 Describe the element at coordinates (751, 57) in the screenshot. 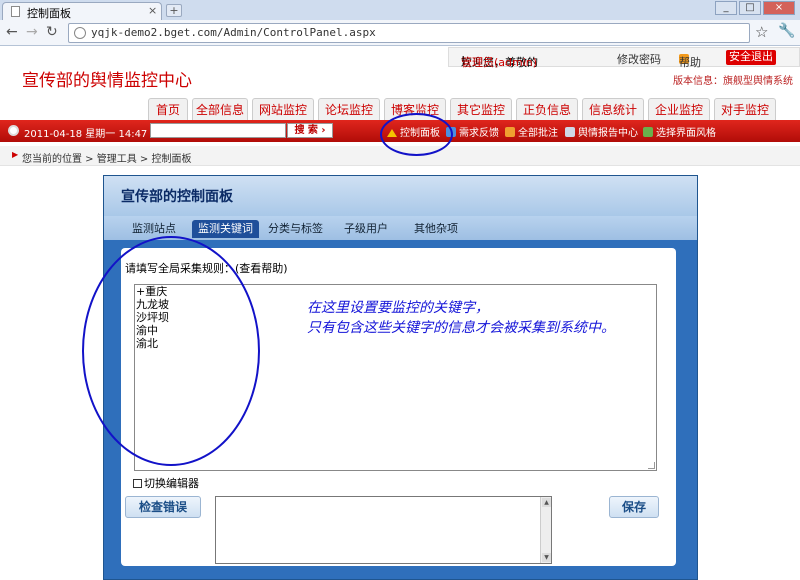

I see `logout-button: 安全退出` at that location.